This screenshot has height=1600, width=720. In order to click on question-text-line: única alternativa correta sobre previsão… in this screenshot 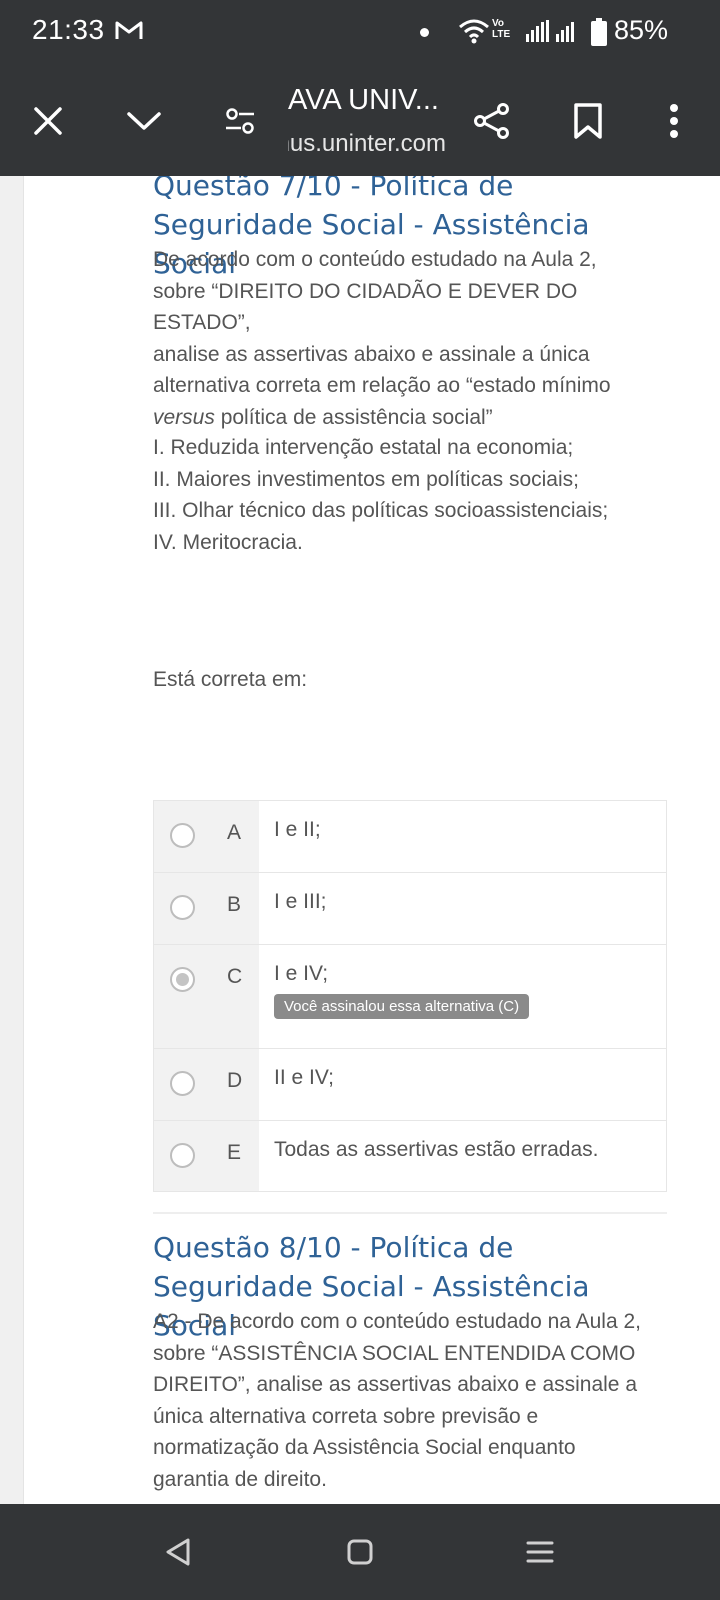, I will do `click(346, 1416)`.